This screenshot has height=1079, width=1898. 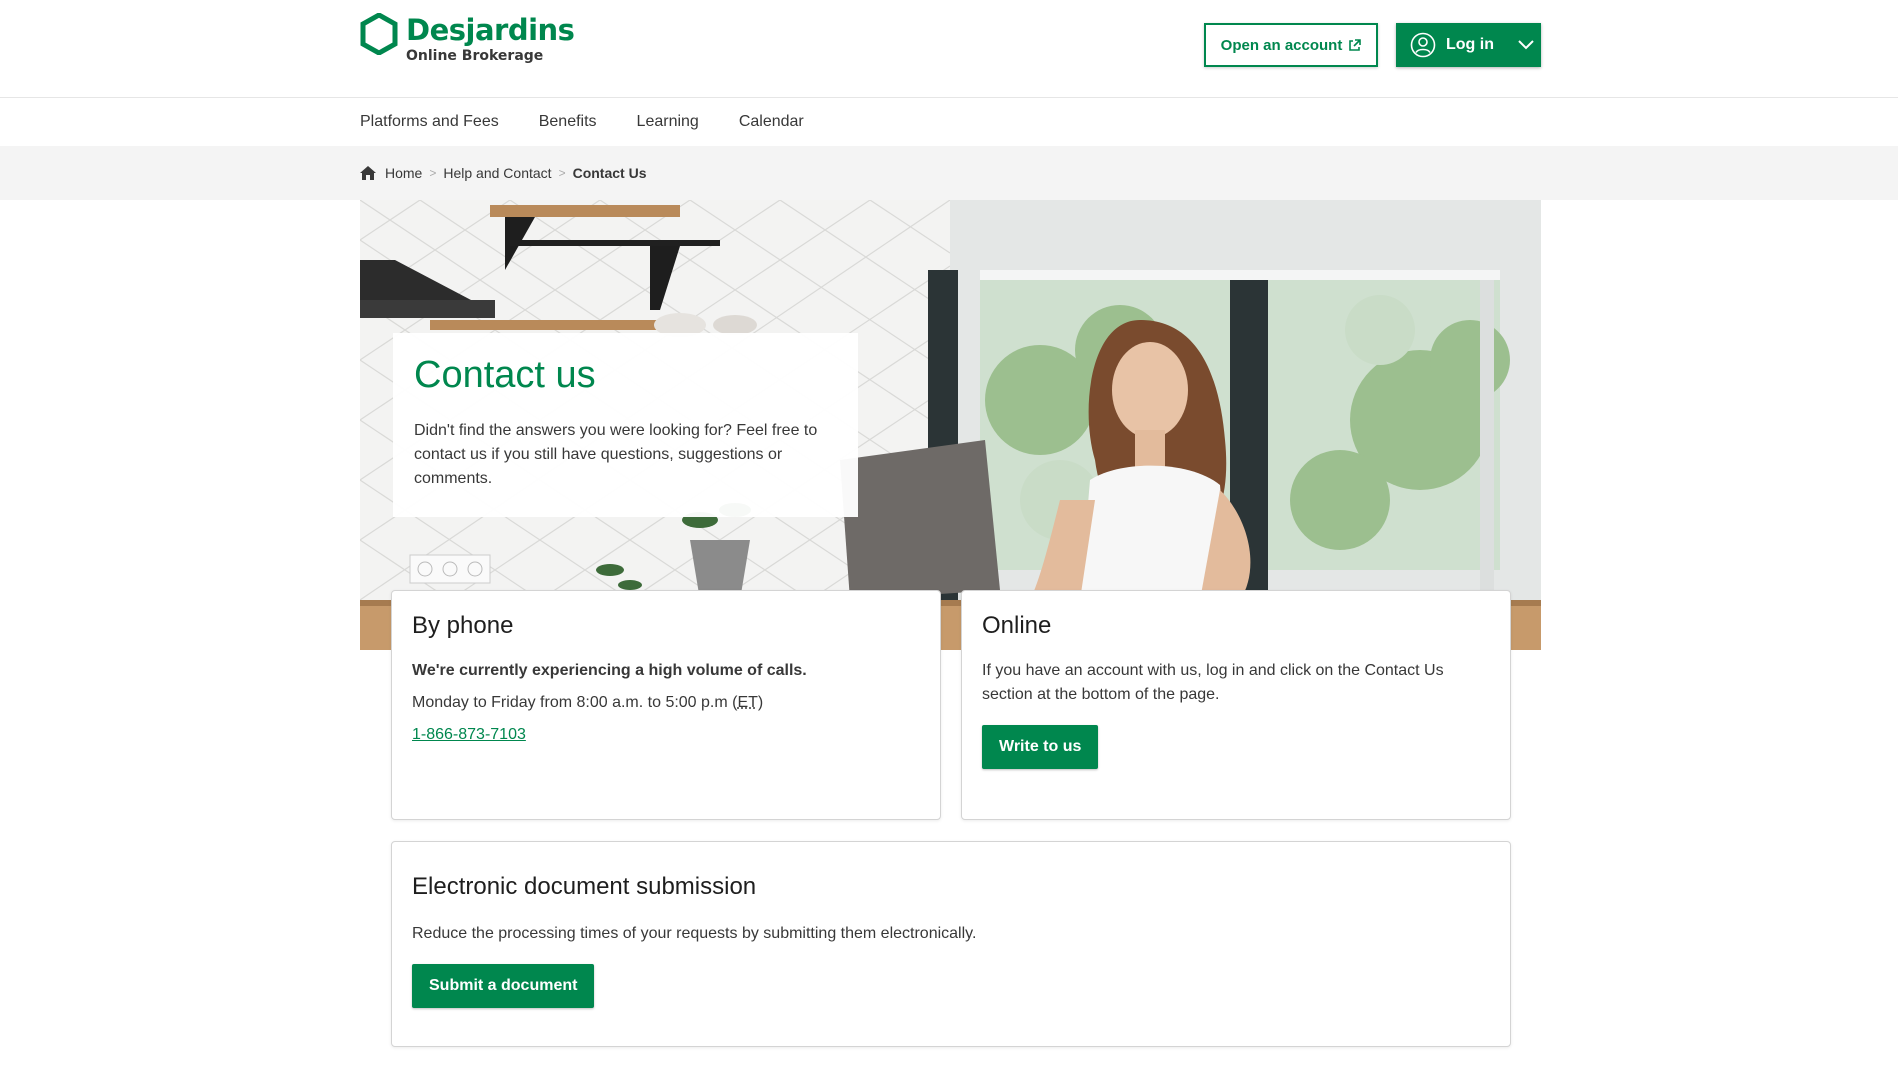 What do you see at coordinates (1423, 45) in the screenshot?
I see `user-icon` at bounding box center [1423, 45].